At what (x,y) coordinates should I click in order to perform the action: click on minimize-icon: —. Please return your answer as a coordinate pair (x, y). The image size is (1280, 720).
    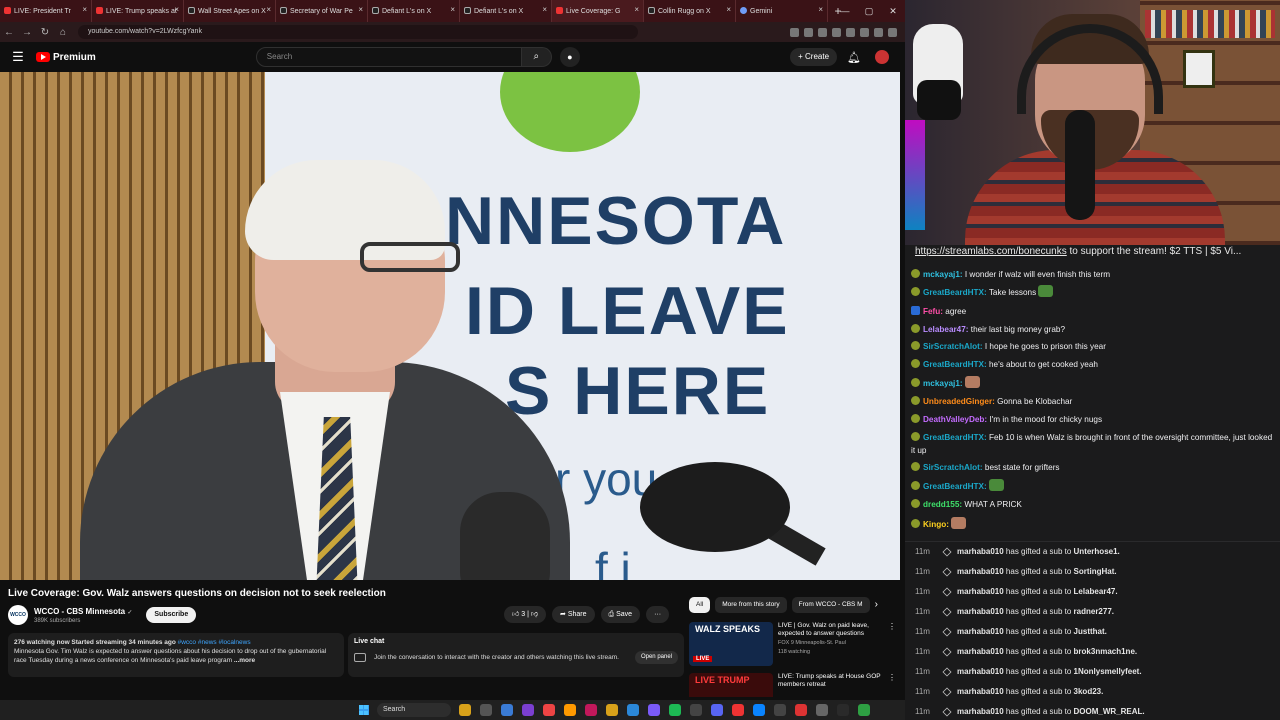
    Looking at the image, I should click on (845, 11).